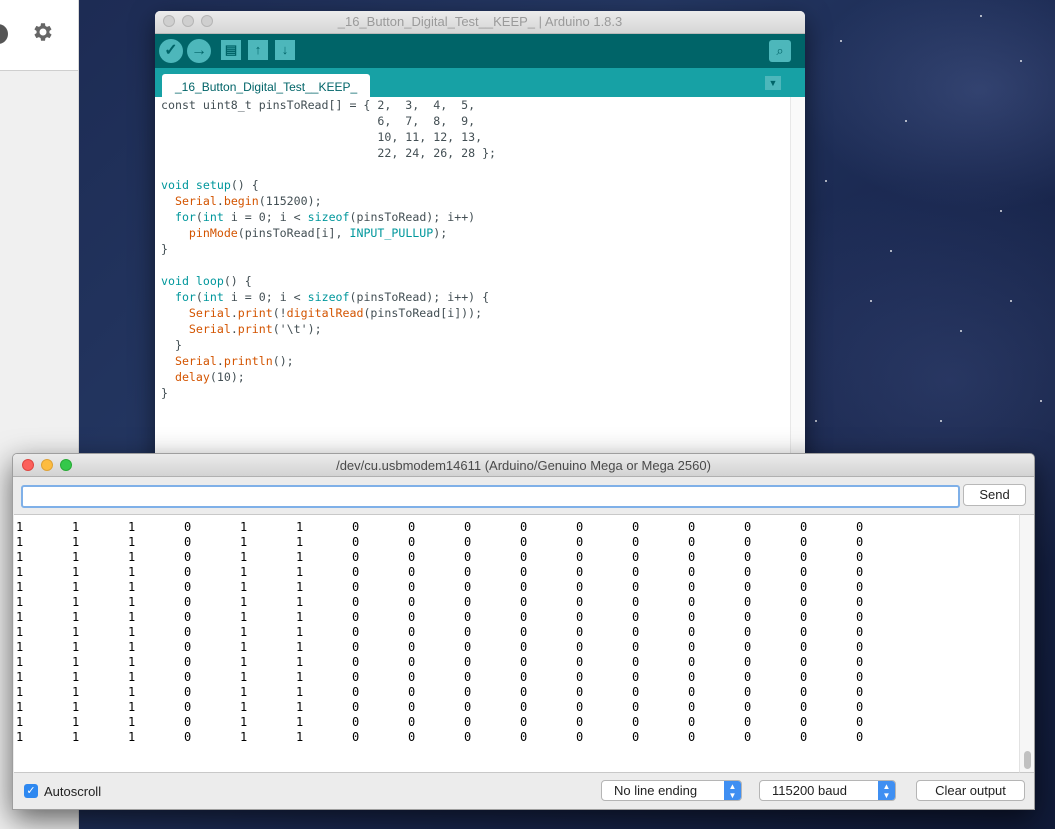  I want to click on verify-button: ✓, so click(171, 51).